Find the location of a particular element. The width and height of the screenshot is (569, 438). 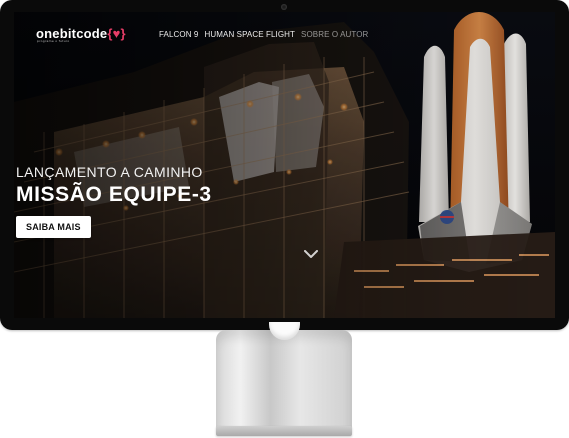

saiba-mais-button: SAIBA MAIS is located at coordinates (53, 227).